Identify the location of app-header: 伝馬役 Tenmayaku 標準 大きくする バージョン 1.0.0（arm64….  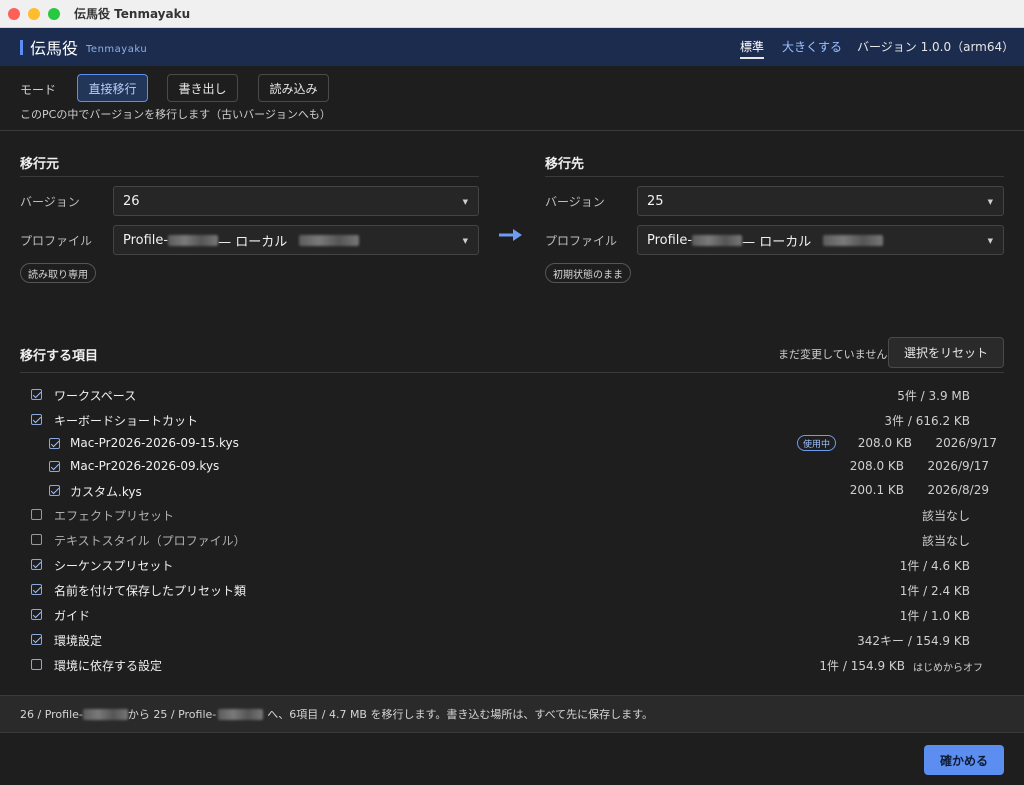
(512, 47).